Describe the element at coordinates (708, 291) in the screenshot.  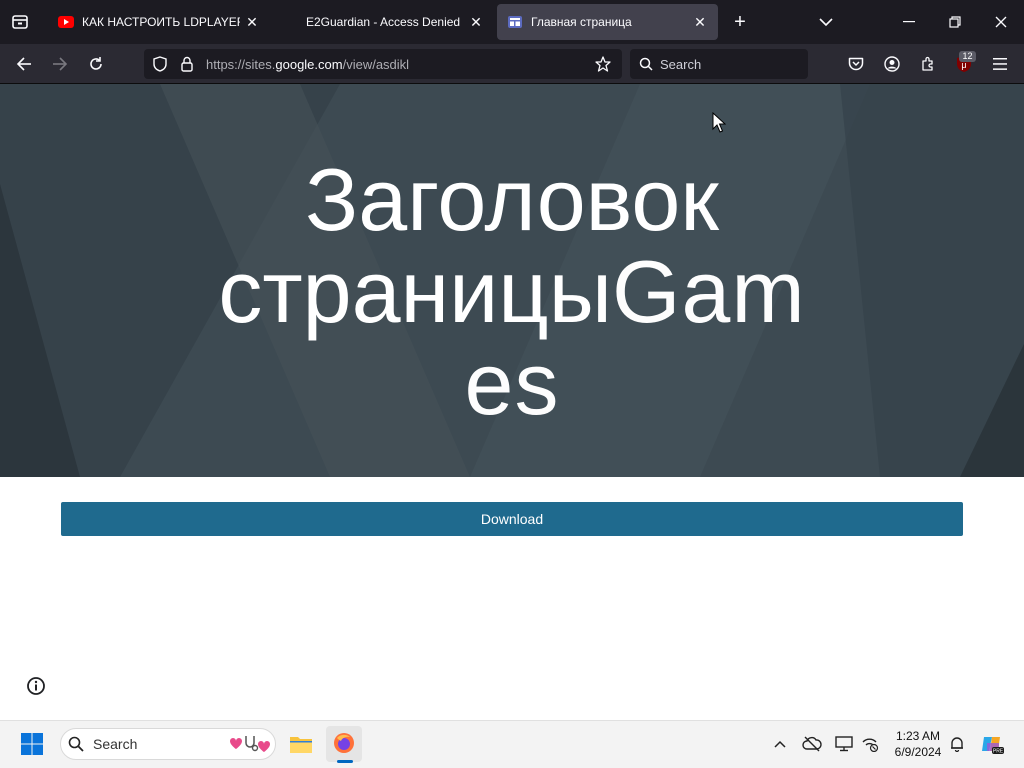
I see `page-title-line-2-suffix: Gam` at that location.